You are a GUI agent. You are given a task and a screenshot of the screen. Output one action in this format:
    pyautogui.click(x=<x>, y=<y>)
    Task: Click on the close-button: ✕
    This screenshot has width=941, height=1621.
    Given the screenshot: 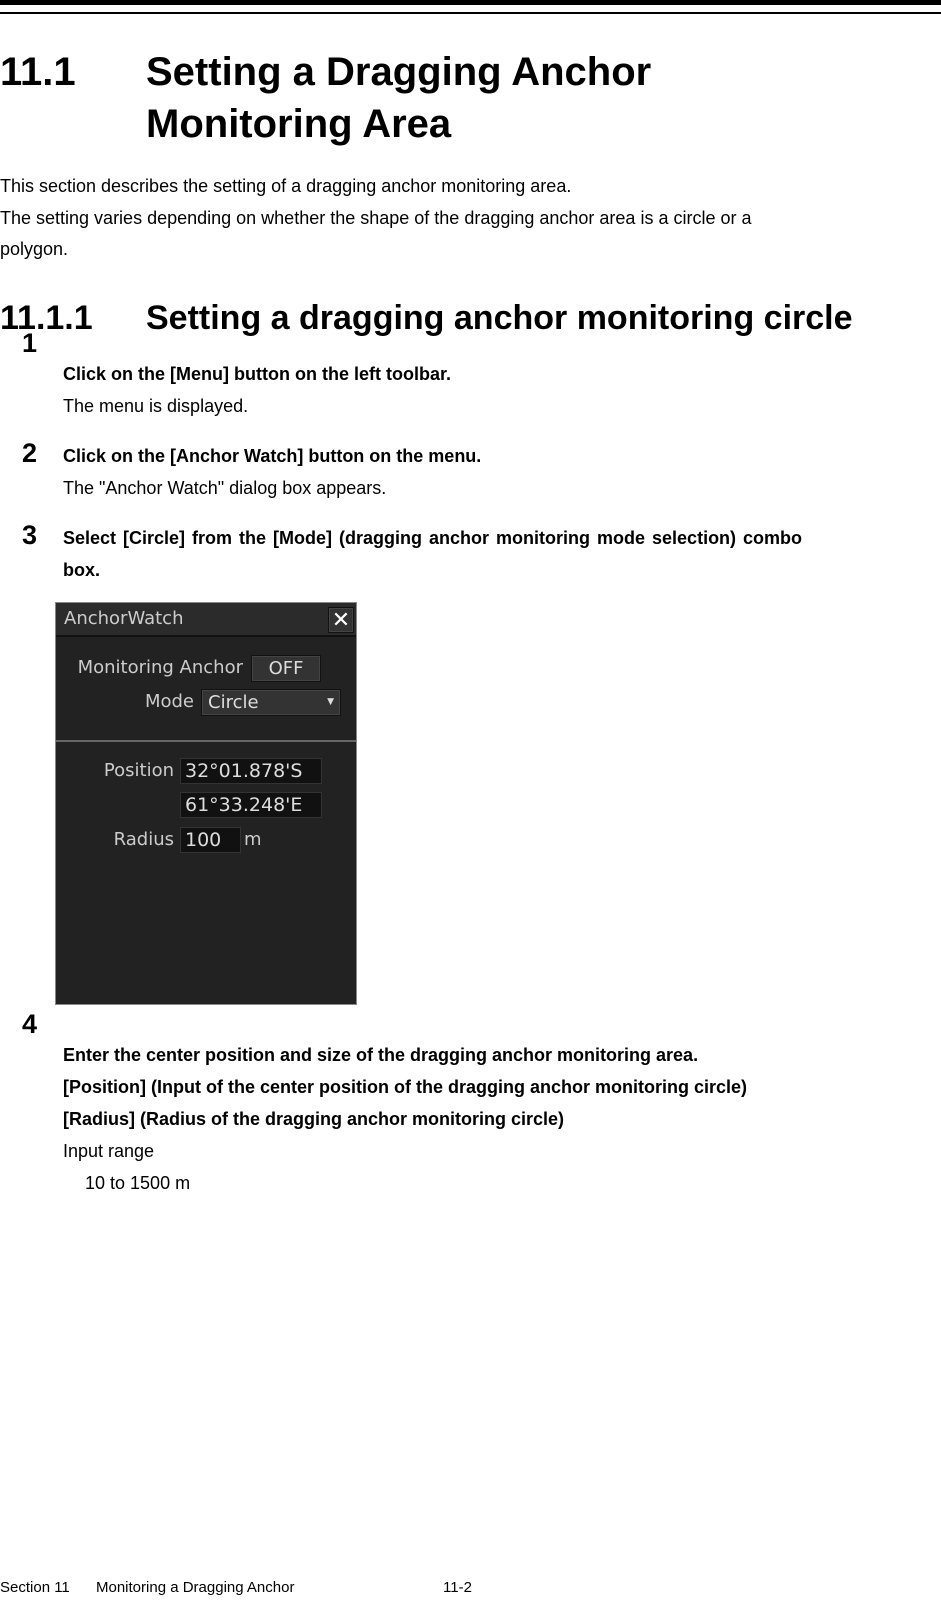 What is the action you would take?
    pyautogui.click(x=341, y=620)
    